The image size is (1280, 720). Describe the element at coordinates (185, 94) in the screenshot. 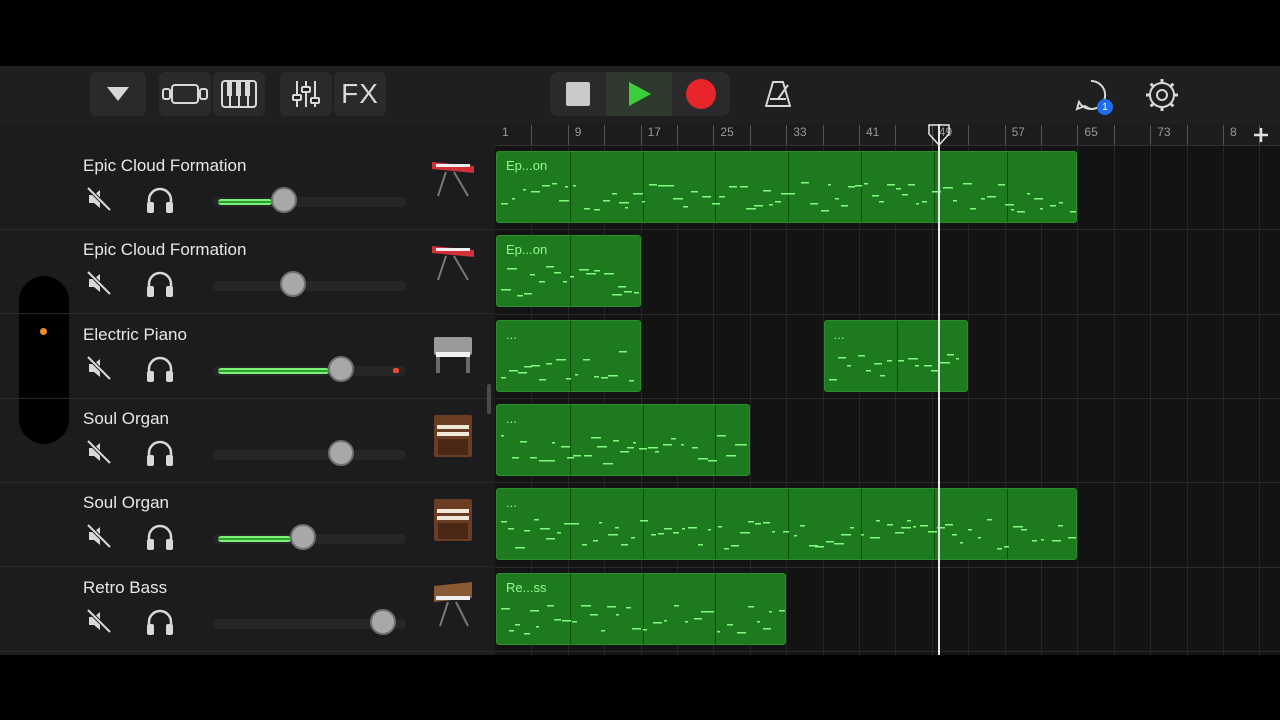

I see `tracks-view-button` at that location.